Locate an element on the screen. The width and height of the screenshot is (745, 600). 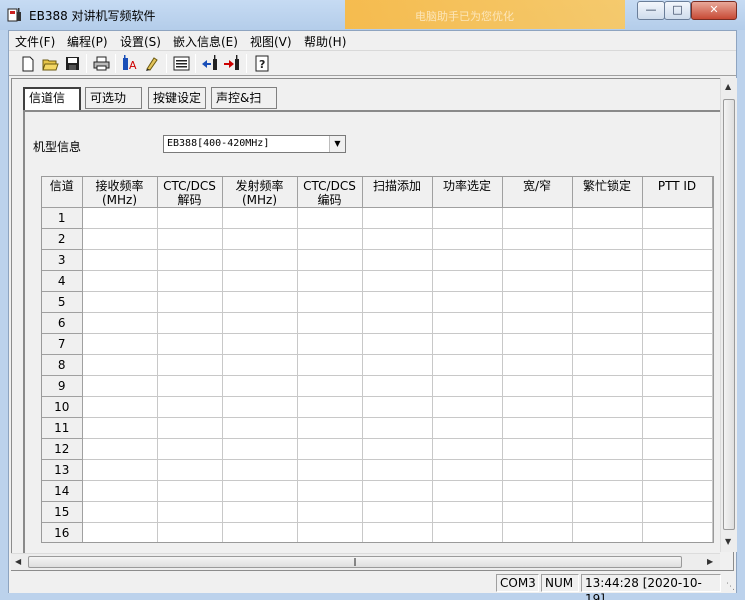
open-folder-icon is located at coordinates (50, 63).